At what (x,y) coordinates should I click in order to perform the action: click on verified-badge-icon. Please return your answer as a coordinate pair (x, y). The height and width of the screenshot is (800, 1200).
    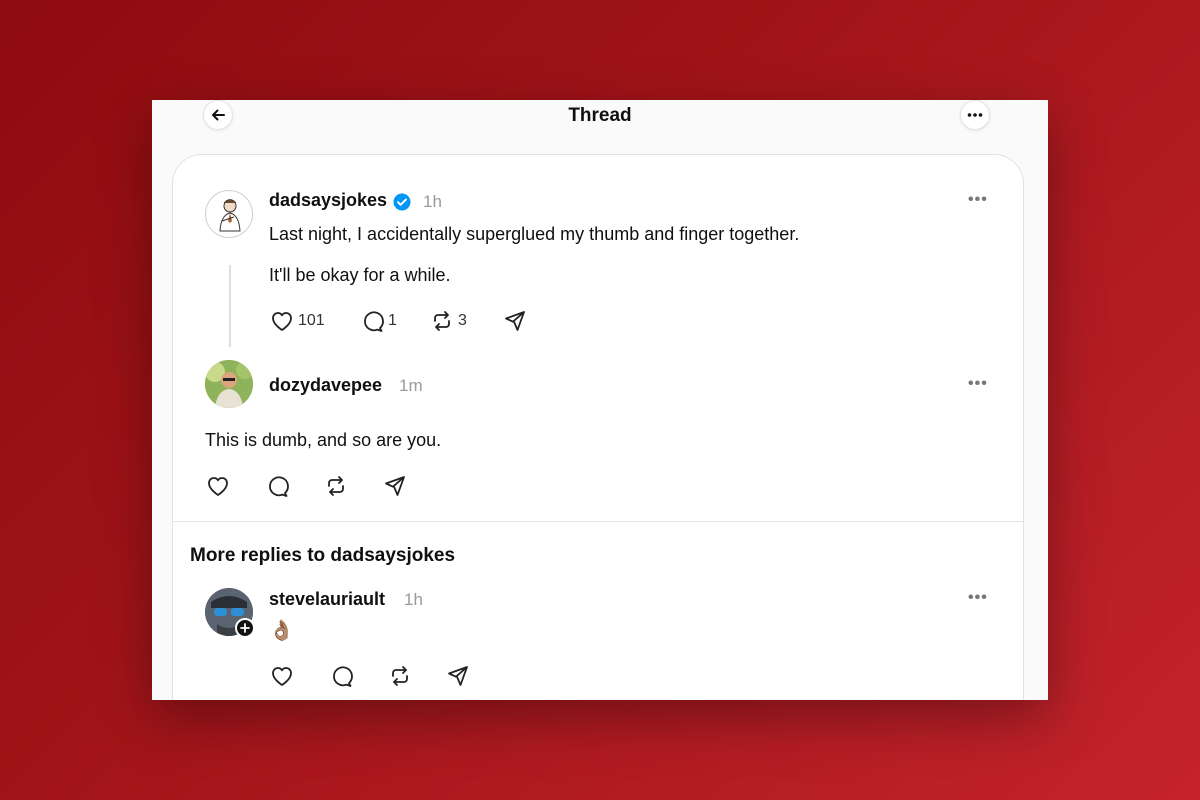
    Looking at the image, I should click on (402, 202).